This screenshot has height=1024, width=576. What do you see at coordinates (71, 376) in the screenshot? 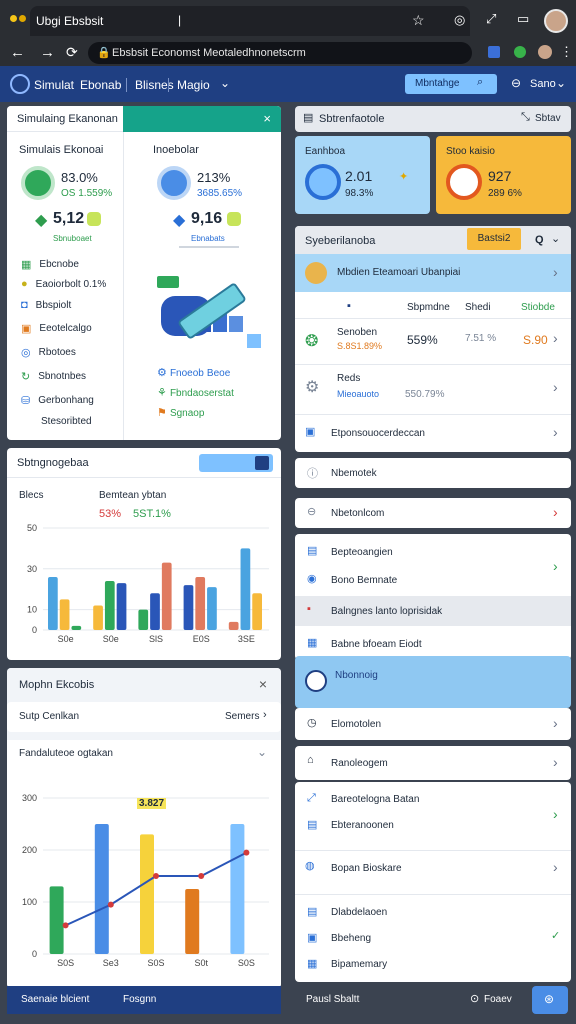
I see `list-item: ↻ Sbnotnbes` at bounding box center [71, 376].